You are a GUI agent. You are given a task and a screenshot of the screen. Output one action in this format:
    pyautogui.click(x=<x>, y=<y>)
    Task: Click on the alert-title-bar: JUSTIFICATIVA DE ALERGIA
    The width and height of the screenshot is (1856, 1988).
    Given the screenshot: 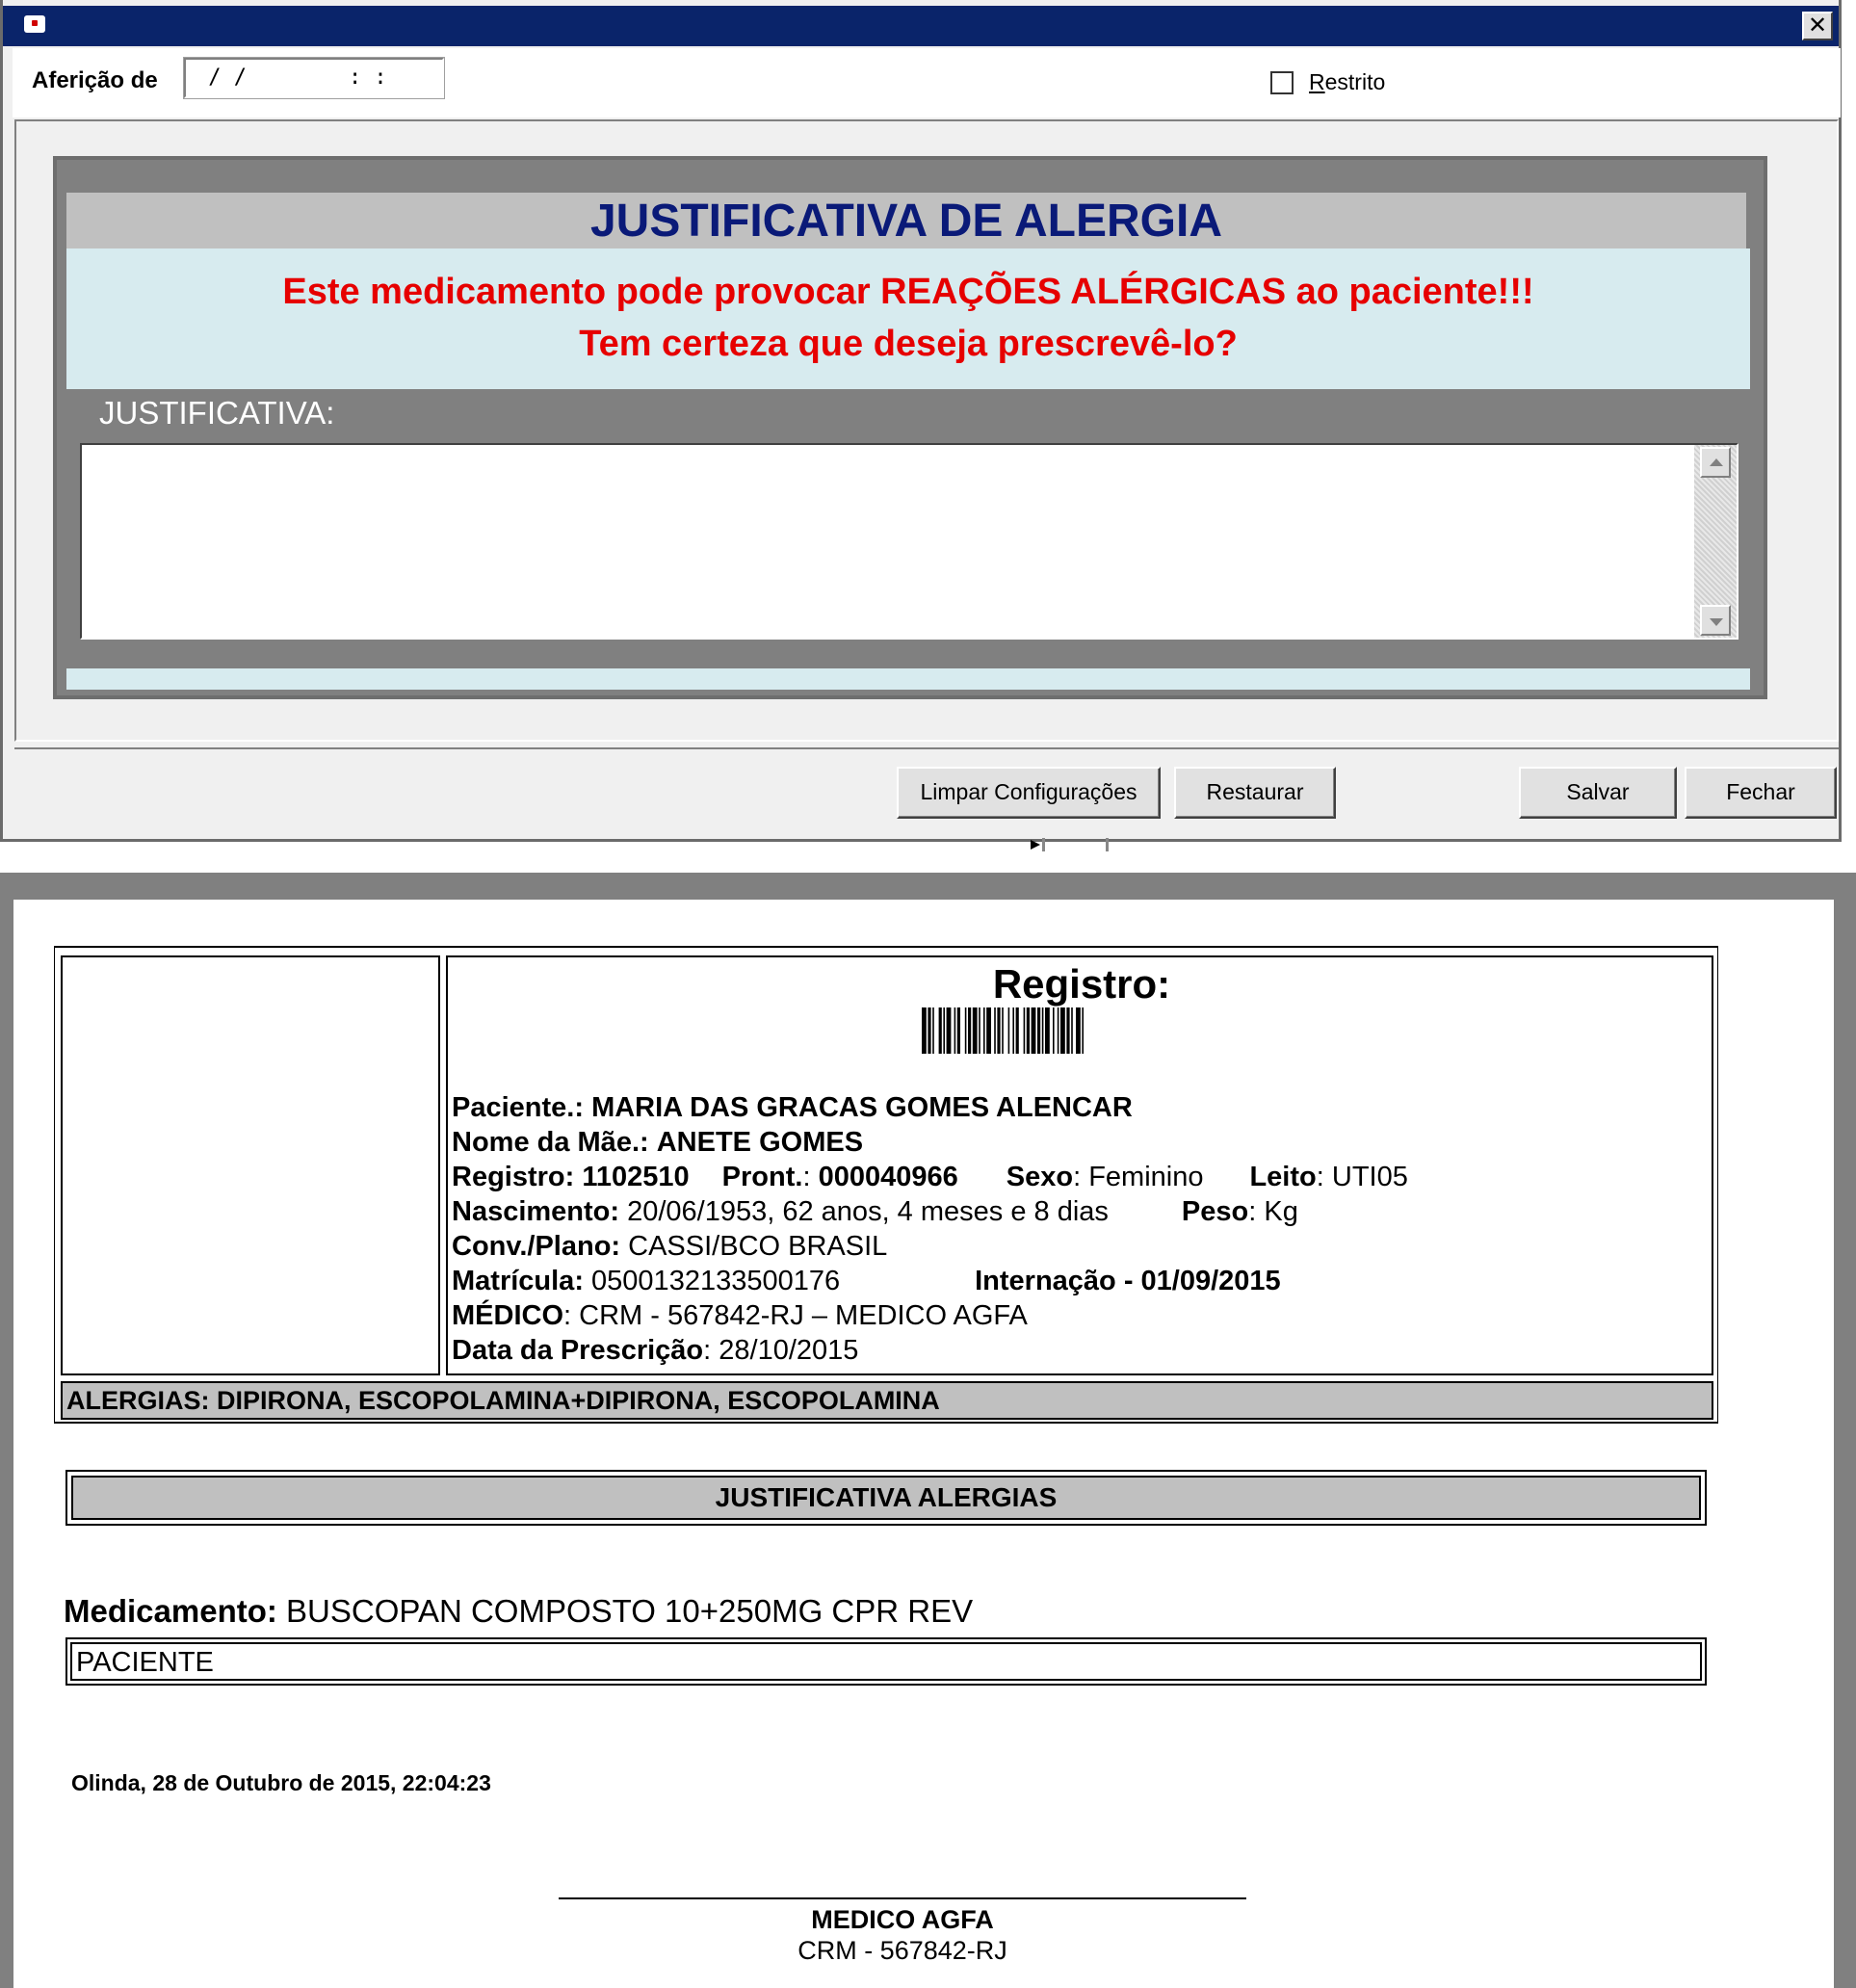 What is the action you would take?
    pyautogui.click(x=906, y=220)
    